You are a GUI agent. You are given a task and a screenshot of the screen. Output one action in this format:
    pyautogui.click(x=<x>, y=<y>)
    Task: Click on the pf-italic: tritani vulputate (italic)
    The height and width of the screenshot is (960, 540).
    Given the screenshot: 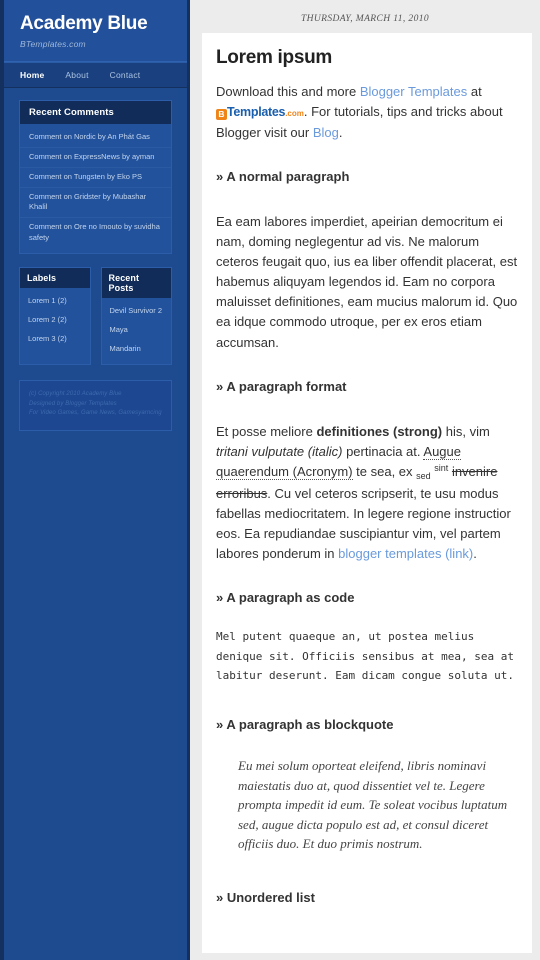 What is the action you would take?
    pyautogui.click(x=279, y=451)
    